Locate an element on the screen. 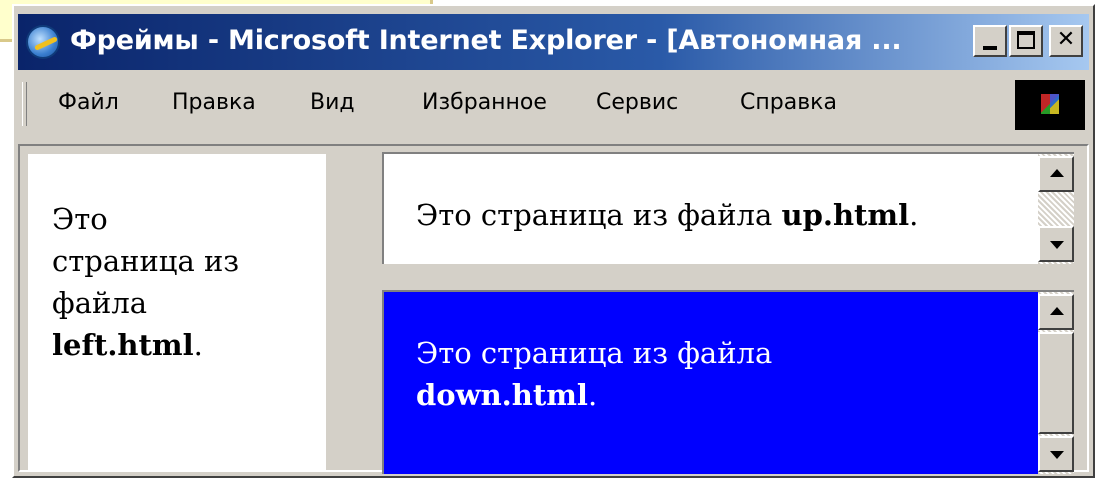  left-frame-line: файла is located at coordinates (100, 303).